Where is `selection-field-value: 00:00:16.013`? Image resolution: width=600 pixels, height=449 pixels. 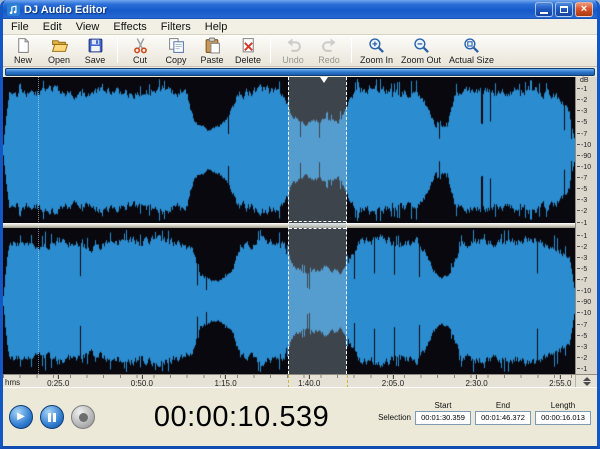
selection-field-value: 00:00:16.013 is located at coordinates (563, 417).